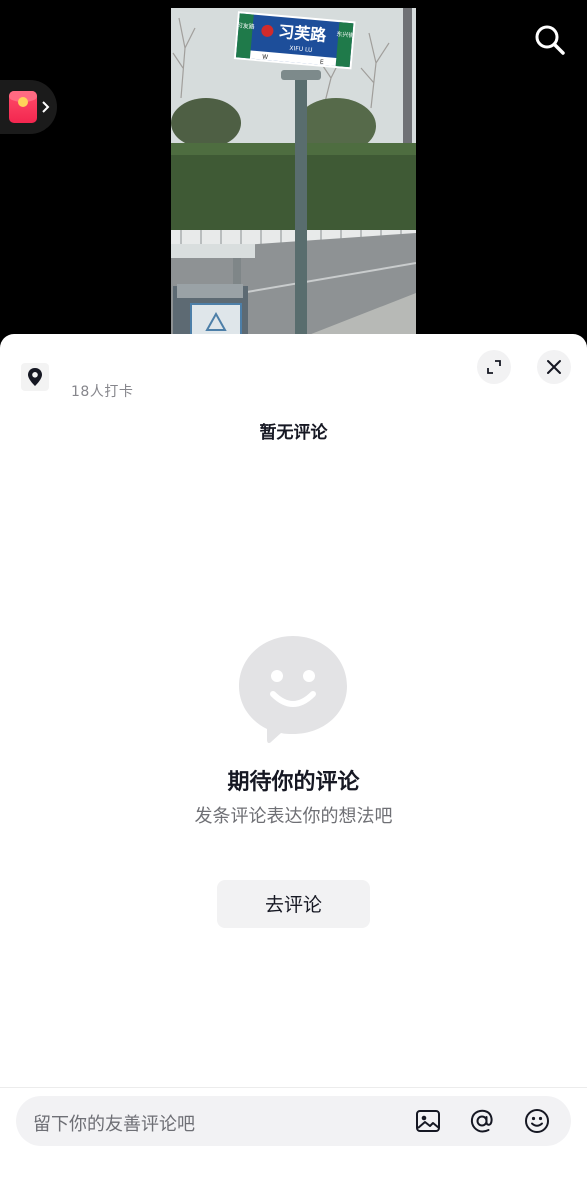  I want to click on expand-button, so click(494, 367).